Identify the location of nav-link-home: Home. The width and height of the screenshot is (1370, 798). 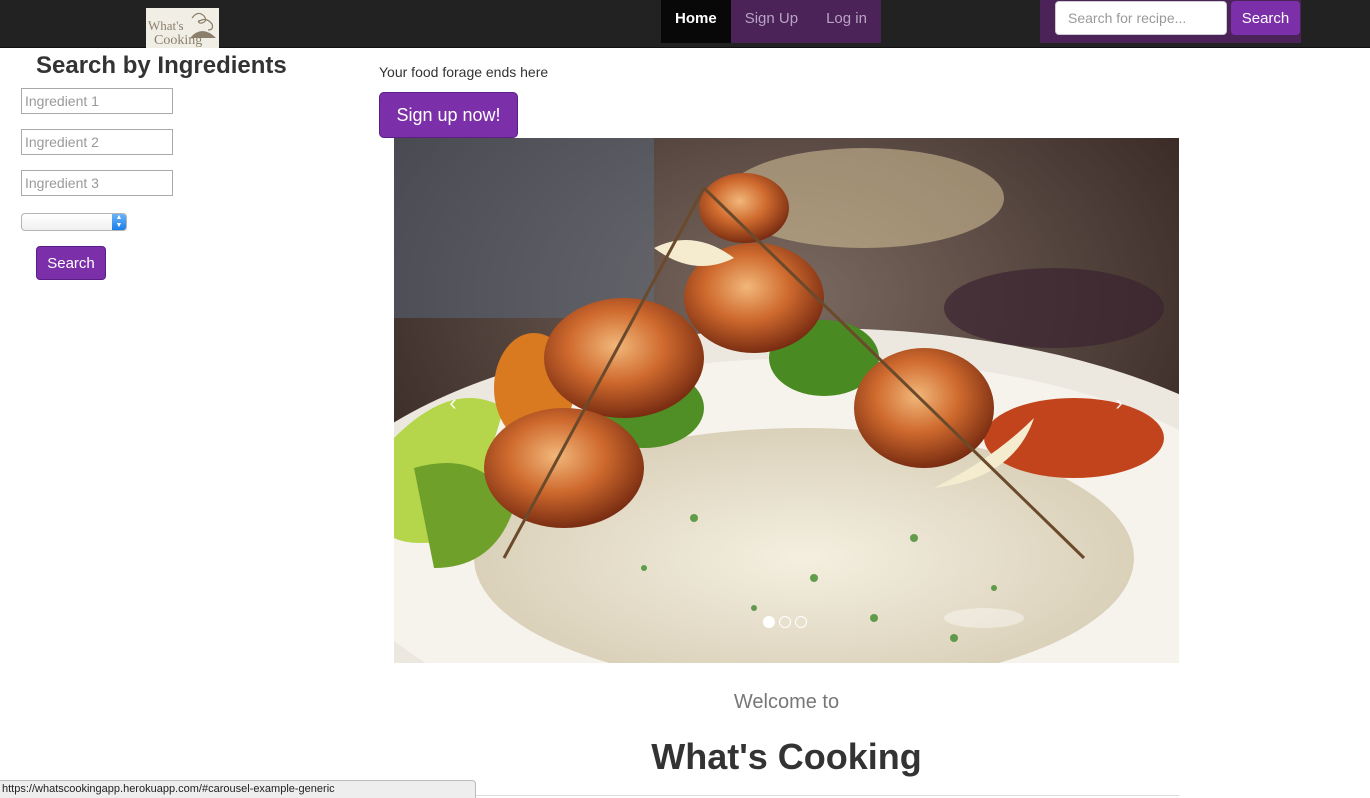
(696, 21).